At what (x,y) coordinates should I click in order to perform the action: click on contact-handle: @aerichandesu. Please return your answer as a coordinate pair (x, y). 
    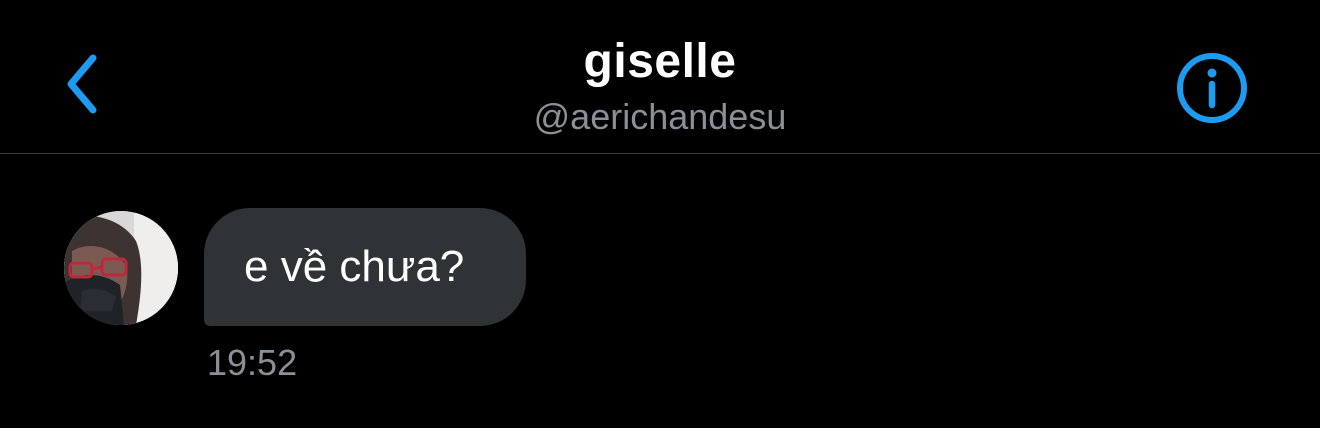
    Looking at the image, I should click on (660, 116).